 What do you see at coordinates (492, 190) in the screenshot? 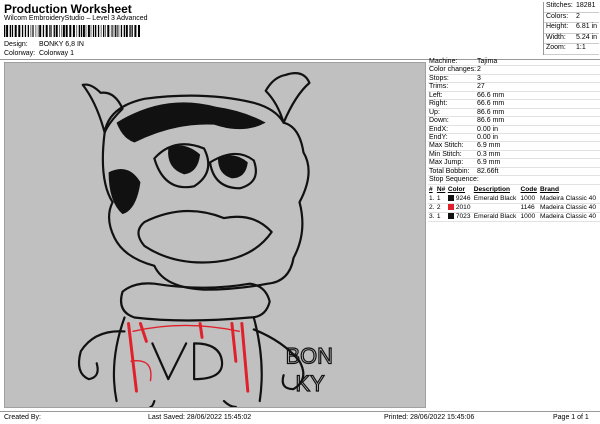
I see `col-description: Description` at bounding box center [492, 190].